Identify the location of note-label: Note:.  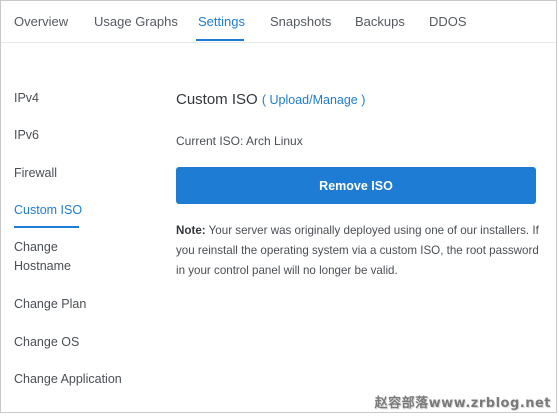
(191, 230).